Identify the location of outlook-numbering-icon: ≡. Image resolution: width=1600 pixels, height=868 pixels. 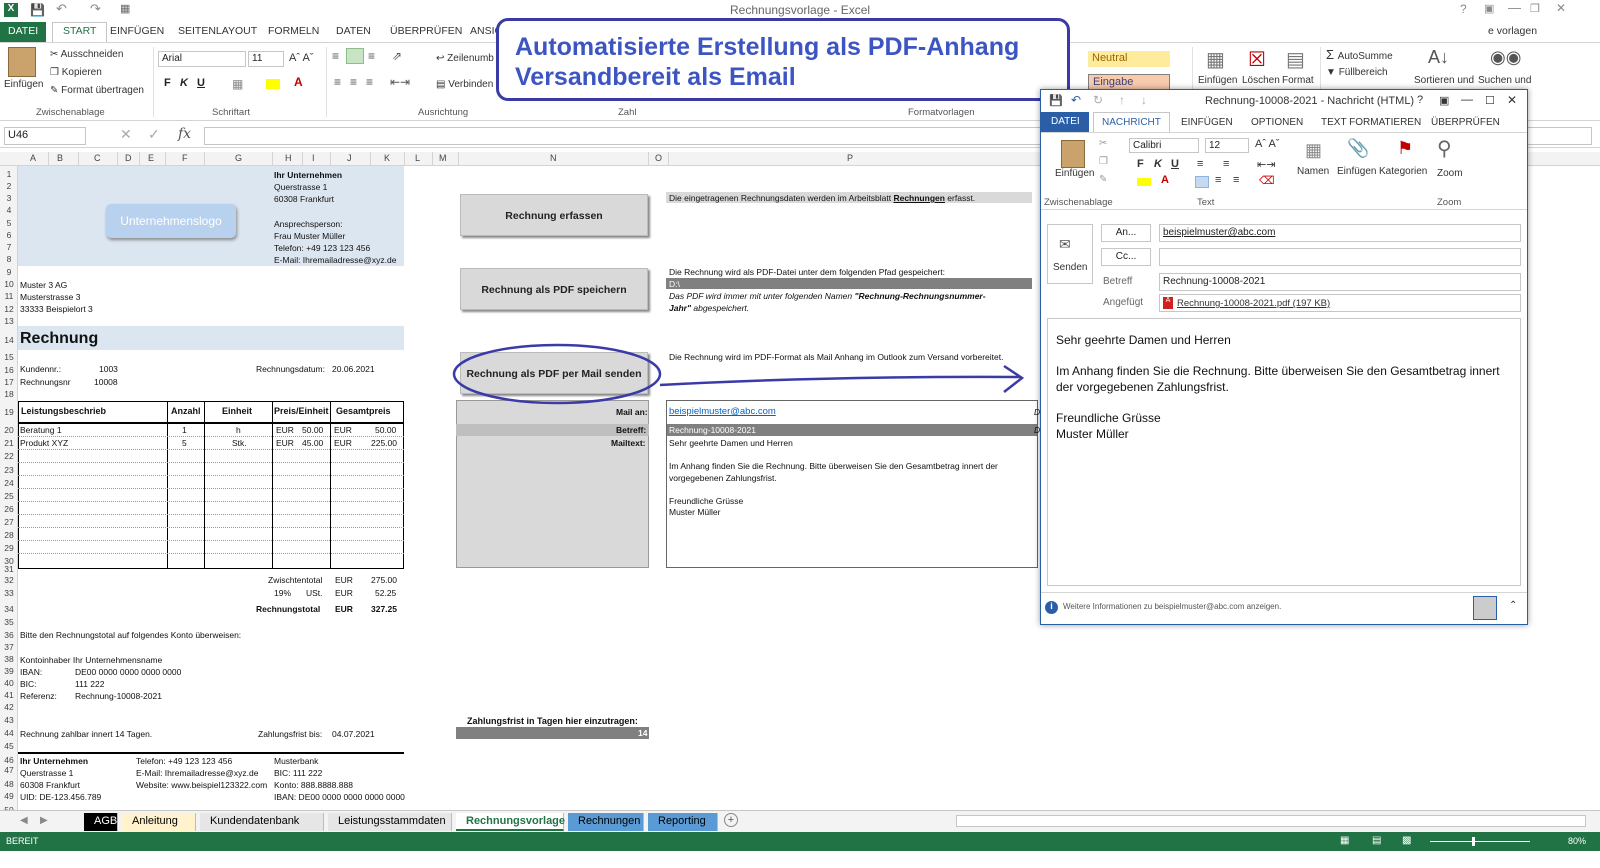
(1226, 164).